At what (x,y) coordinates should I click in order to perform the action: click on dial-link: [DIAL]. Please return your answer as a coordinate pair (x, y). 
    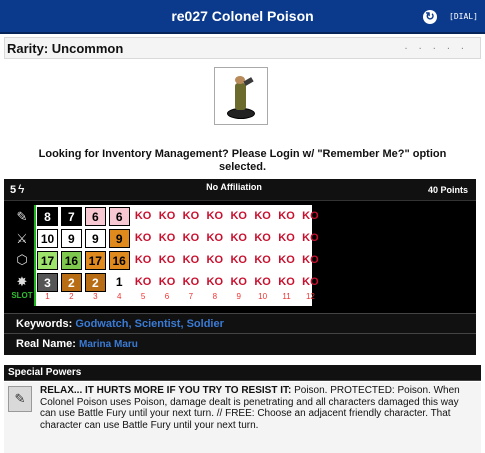
    Looking at the image, I should click on (463, 16).